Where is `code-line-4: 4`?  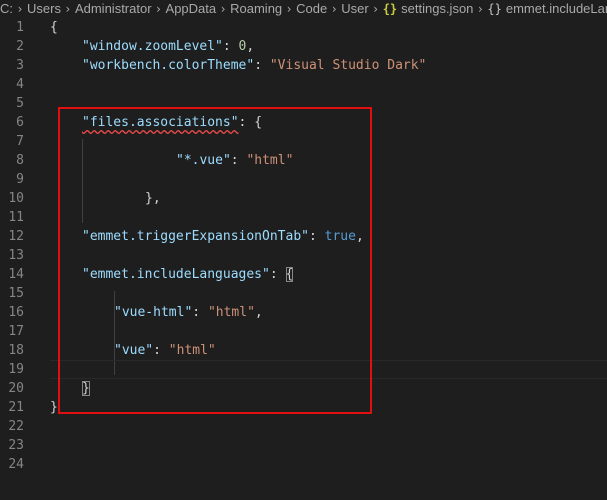
code-line-4: 4 is located at coordinates (303, 84).